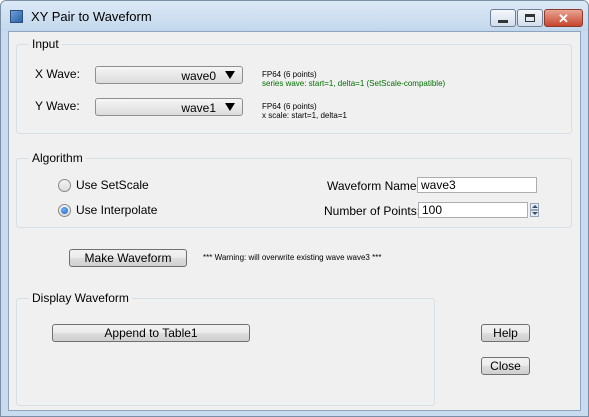  What do you see at coordinates (151, 333) in the screenshot?
I see `append-to-table-button: Append to Table1` at bounding box center [151, 333].